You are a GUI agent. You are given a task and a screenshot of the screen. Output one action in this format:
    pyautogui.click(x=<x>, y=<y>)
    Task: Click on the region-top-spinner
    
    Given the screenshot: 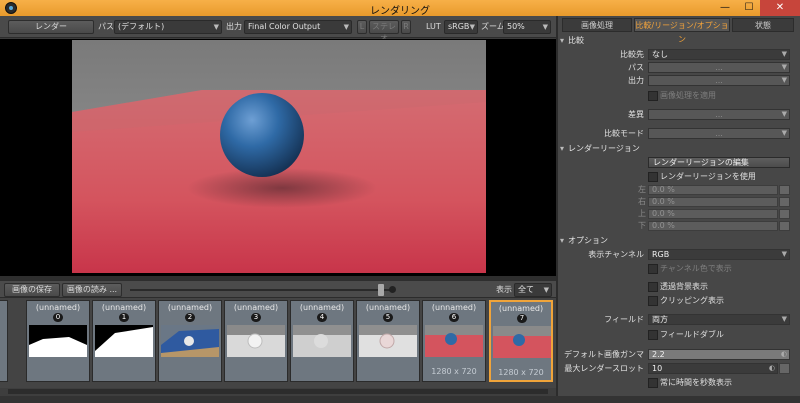 What is the action you would take?
    pyautogui.click(x=784, y=214)
    